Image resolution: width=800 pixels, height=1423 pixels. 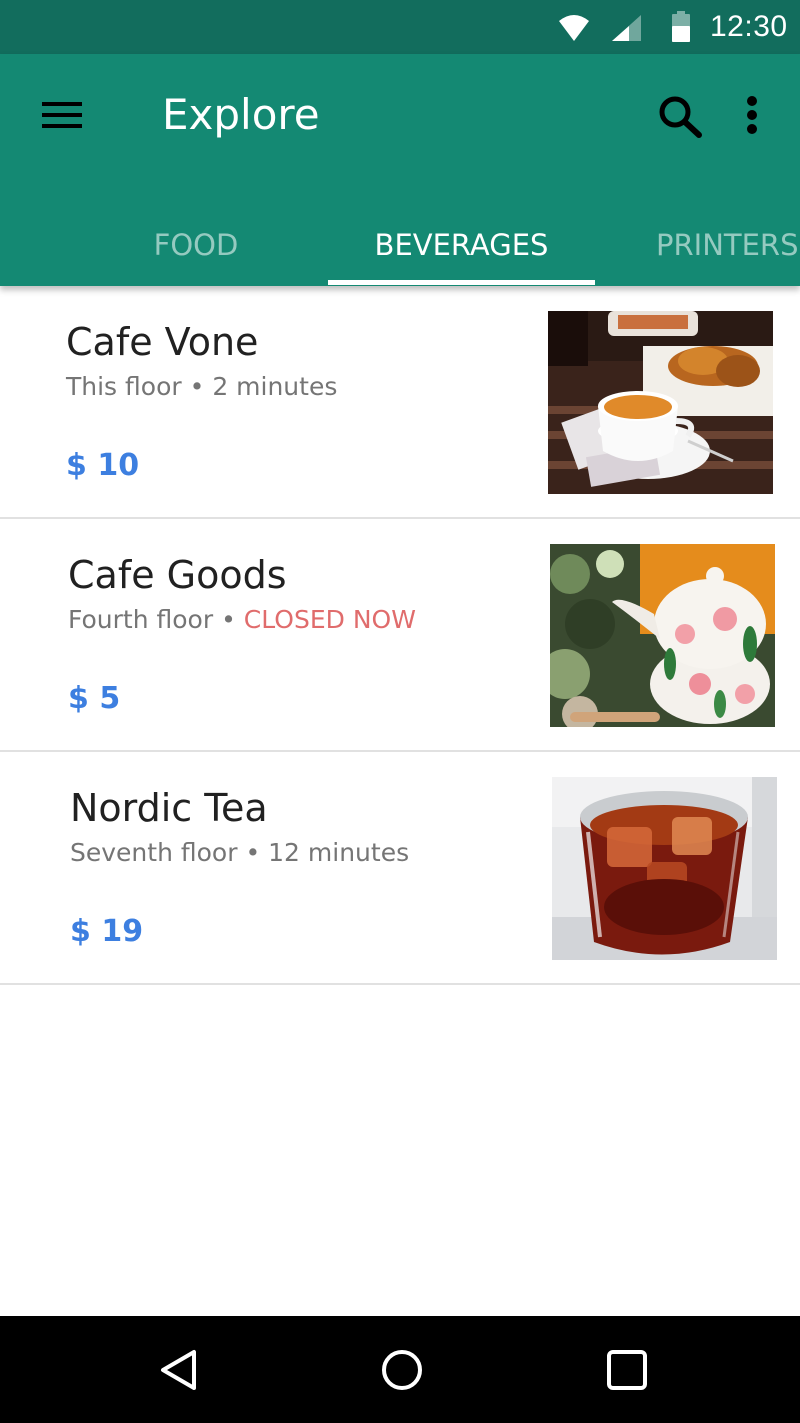 I want to click on place-location: This floor, so click(x=124, y=386).